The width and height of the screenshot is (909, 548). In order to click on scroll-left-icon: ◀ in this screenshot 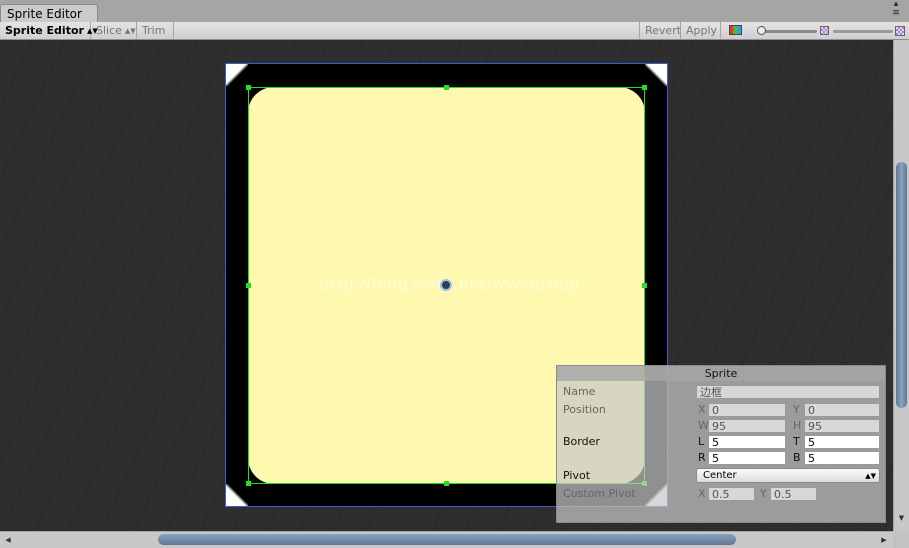, I will do `click(8, 540)`.